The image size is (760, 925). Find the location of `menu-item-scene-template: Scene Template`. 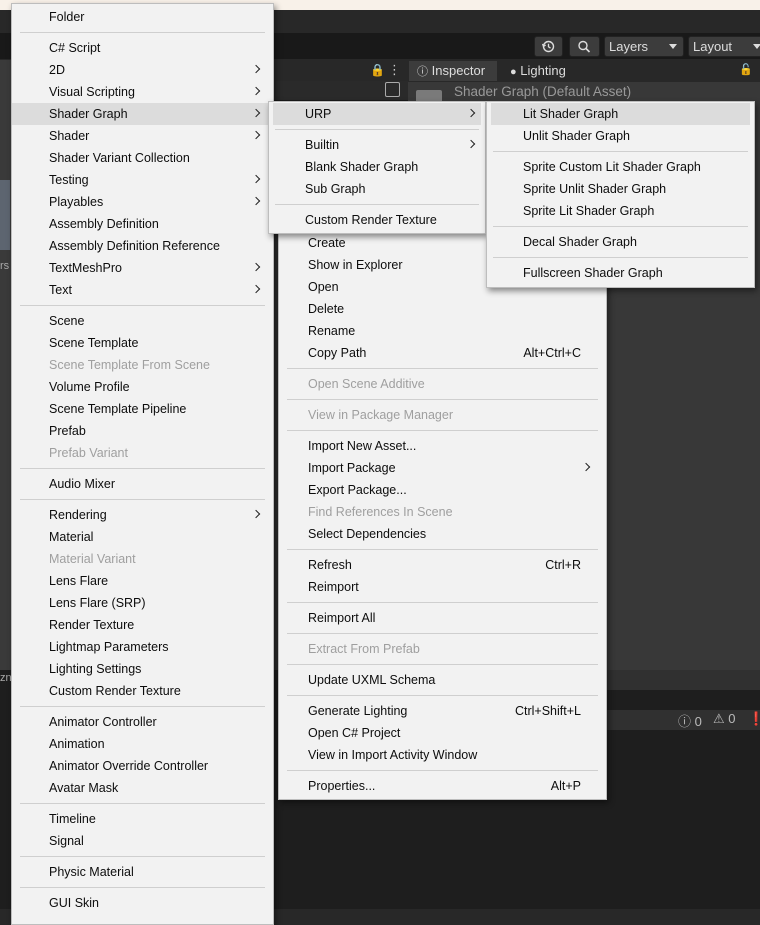

menu-item-scene-template: Scene Template is located at coordinates (142, 343).